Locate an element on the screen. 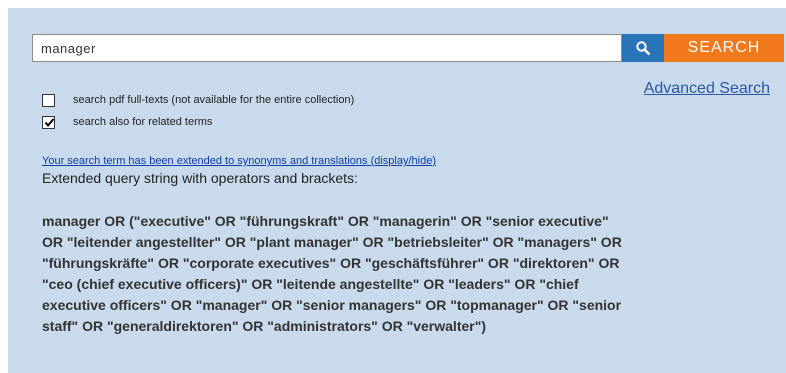  search-input is located at coordinates (327, 48).